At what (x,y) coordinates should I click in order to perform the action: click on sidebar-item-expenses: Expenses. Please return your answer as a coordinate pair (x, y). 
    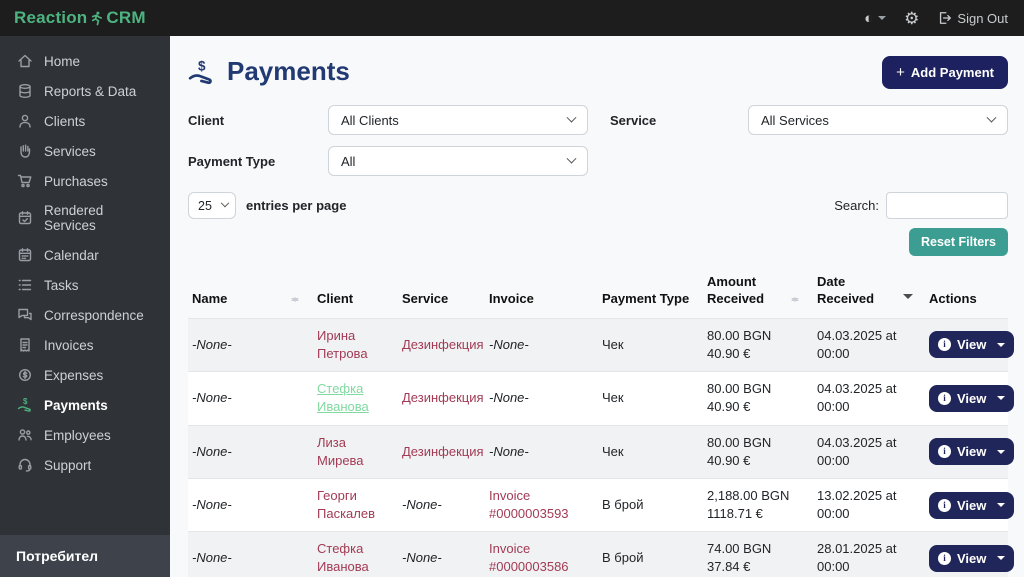
    Looking at the image, I should click on (85, 375).